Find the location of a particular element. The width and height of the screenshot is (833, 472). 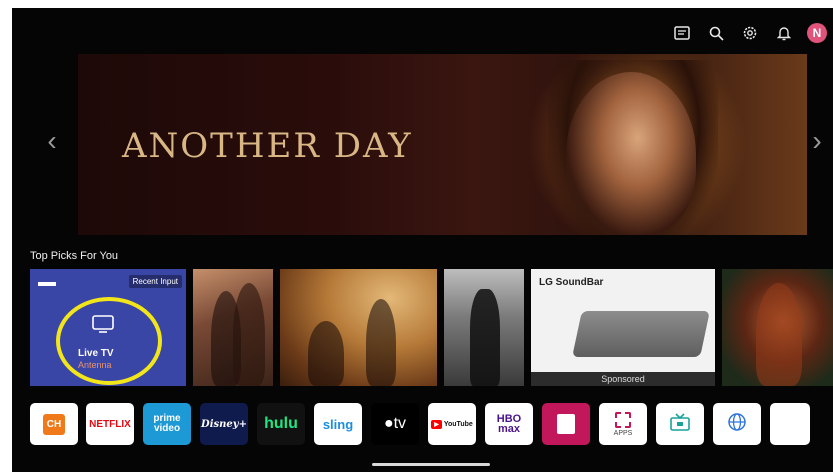

hero-prev-arrow: ‹ is located at coordinates (52, 140).